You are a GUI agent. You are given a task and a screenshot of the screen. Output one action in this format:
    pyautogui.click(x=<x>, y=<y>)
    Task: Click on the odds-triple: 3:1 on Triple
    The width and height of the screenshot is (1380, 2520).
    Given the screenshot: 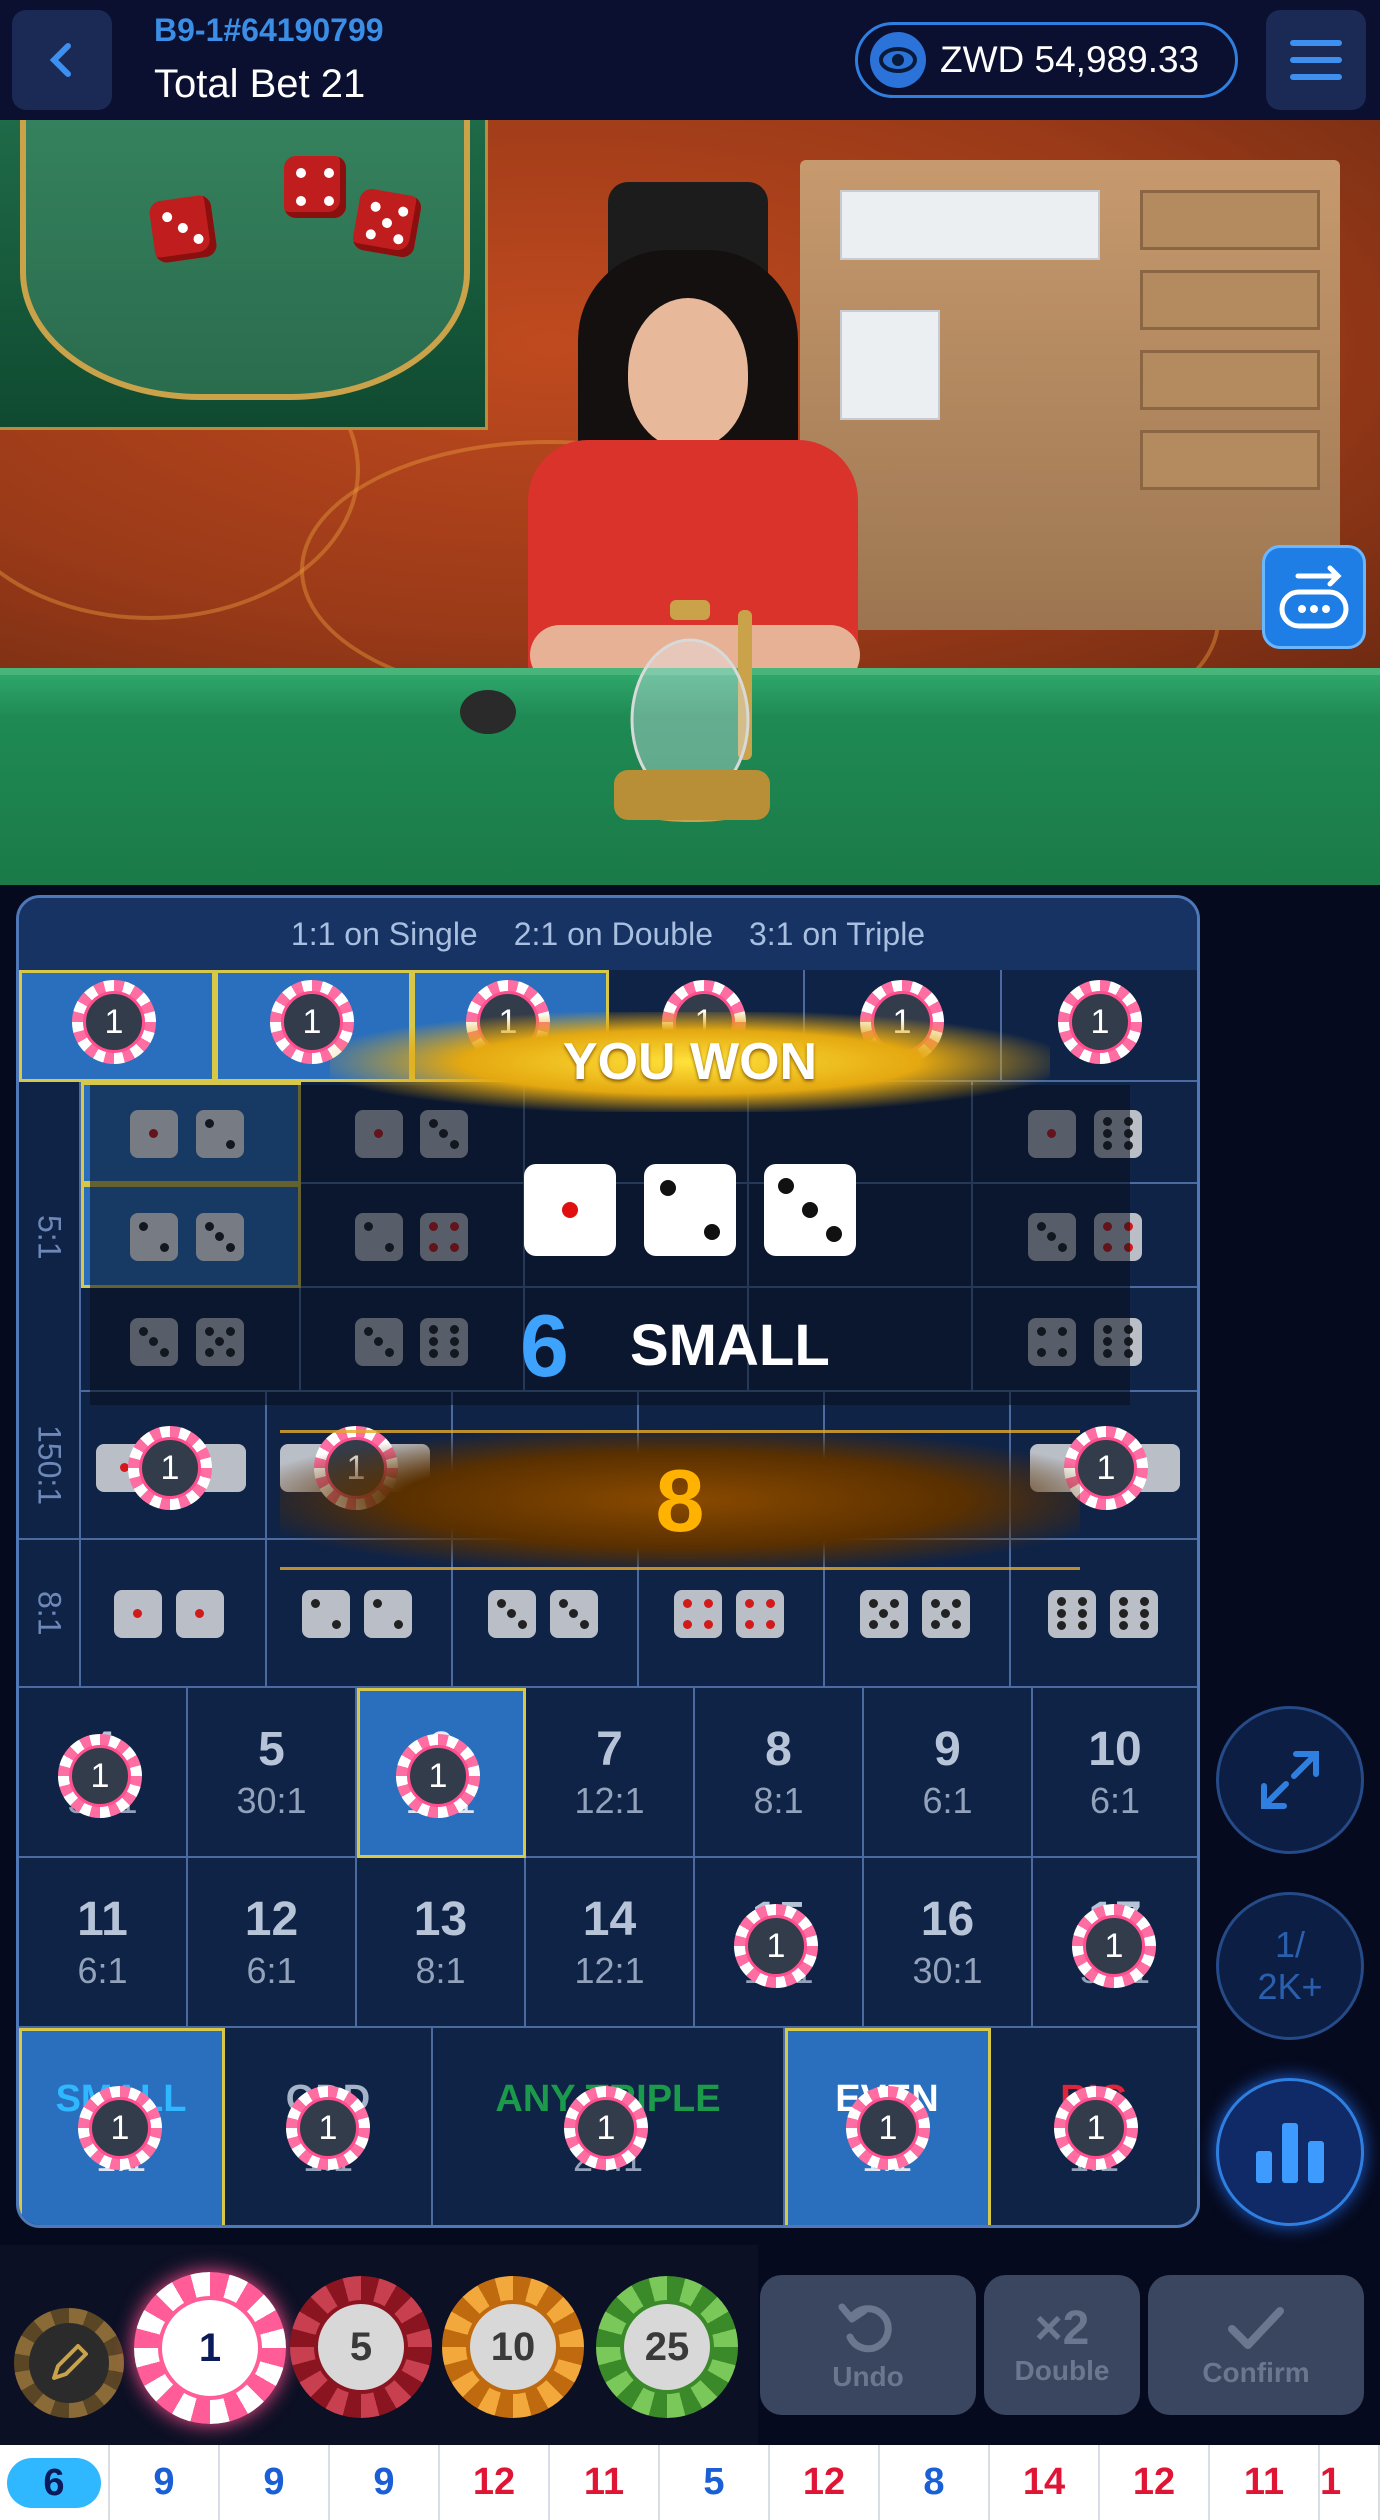 What is the action you would take?
    pyautogui.click(x=837, y=933)
    